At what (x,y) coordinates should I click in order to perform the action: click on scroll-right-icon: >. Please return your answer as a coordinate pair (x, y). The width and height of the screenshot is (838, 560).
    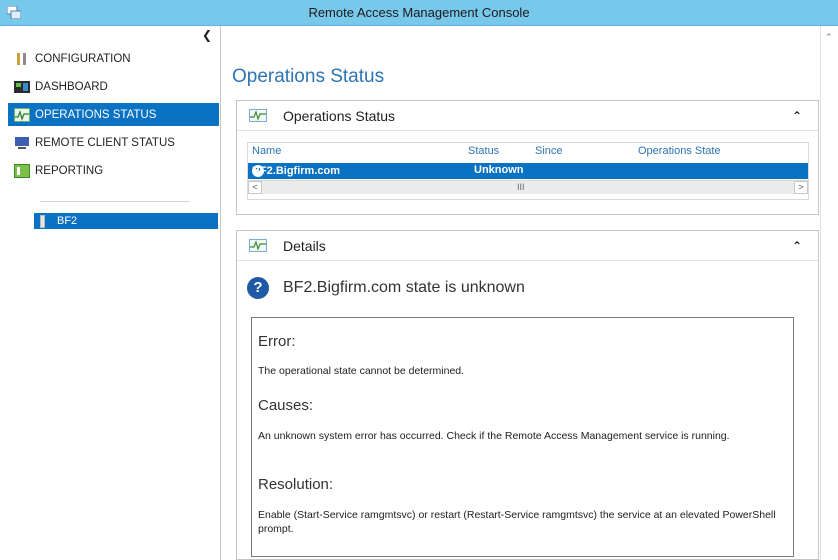
    Looking at the image, I should click on (801, 187).